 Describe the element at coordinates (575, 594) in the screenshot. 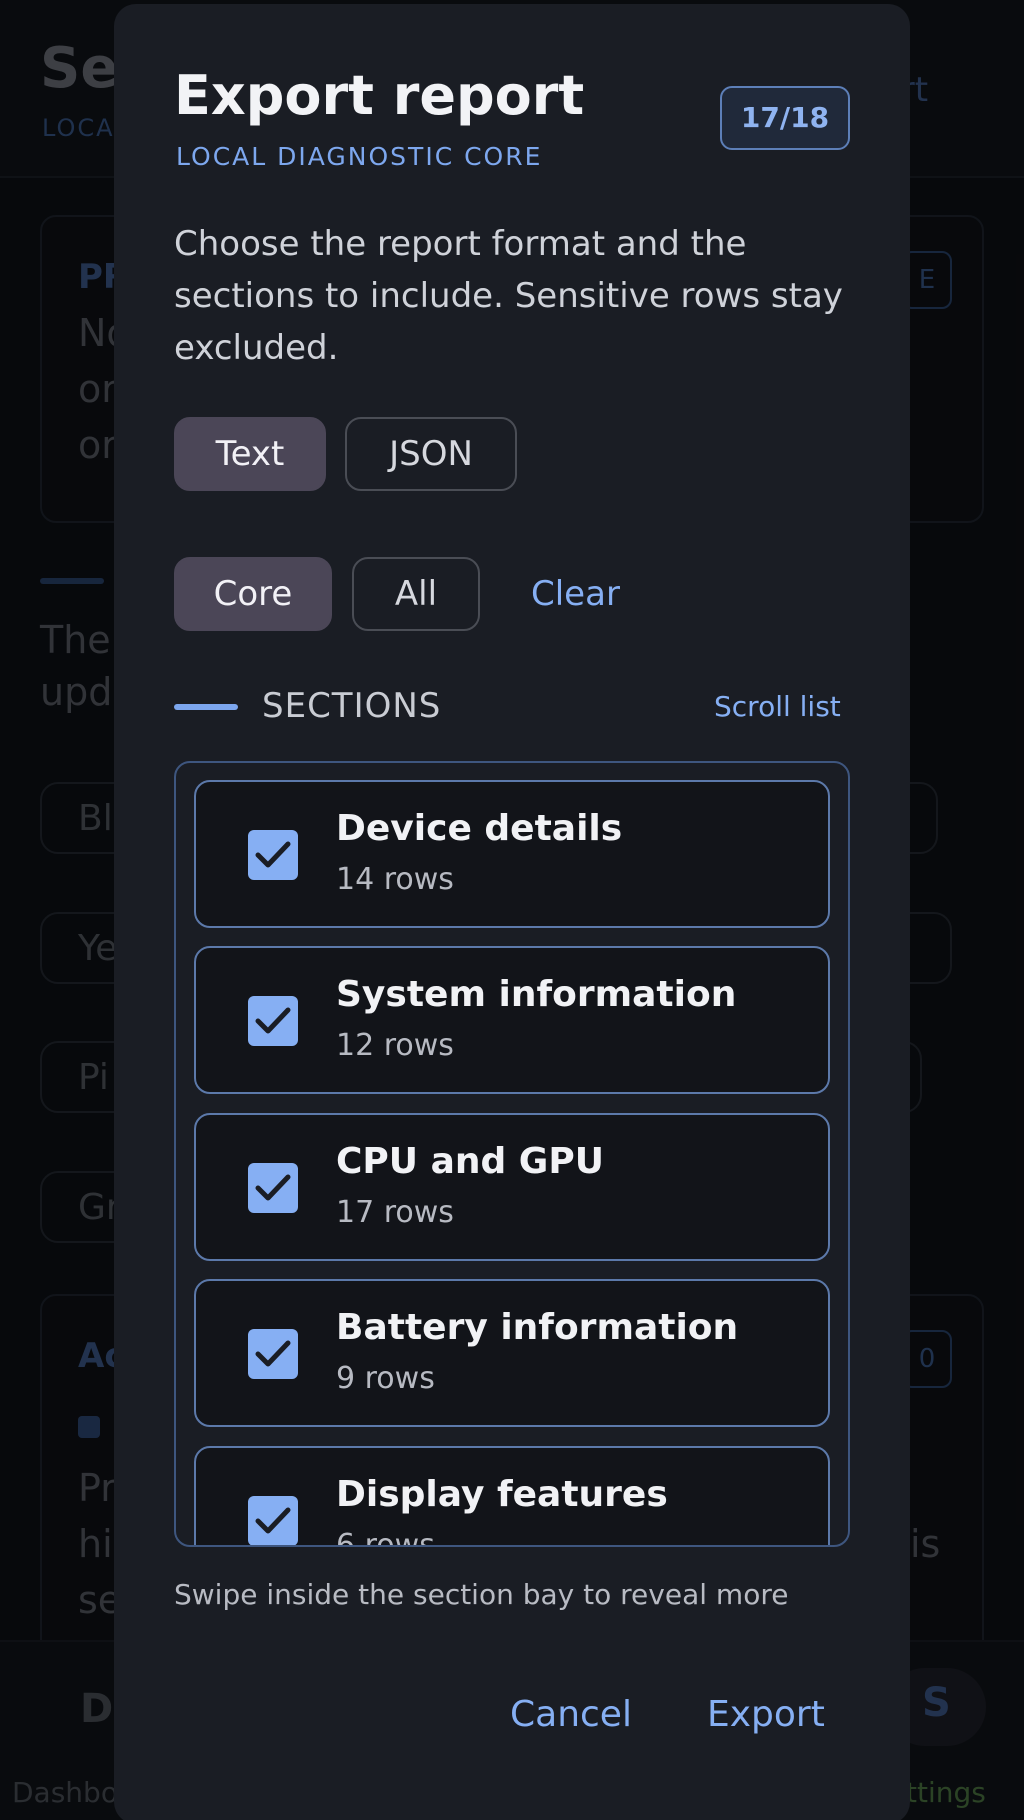

I see `clear-button: Clear` at that location.